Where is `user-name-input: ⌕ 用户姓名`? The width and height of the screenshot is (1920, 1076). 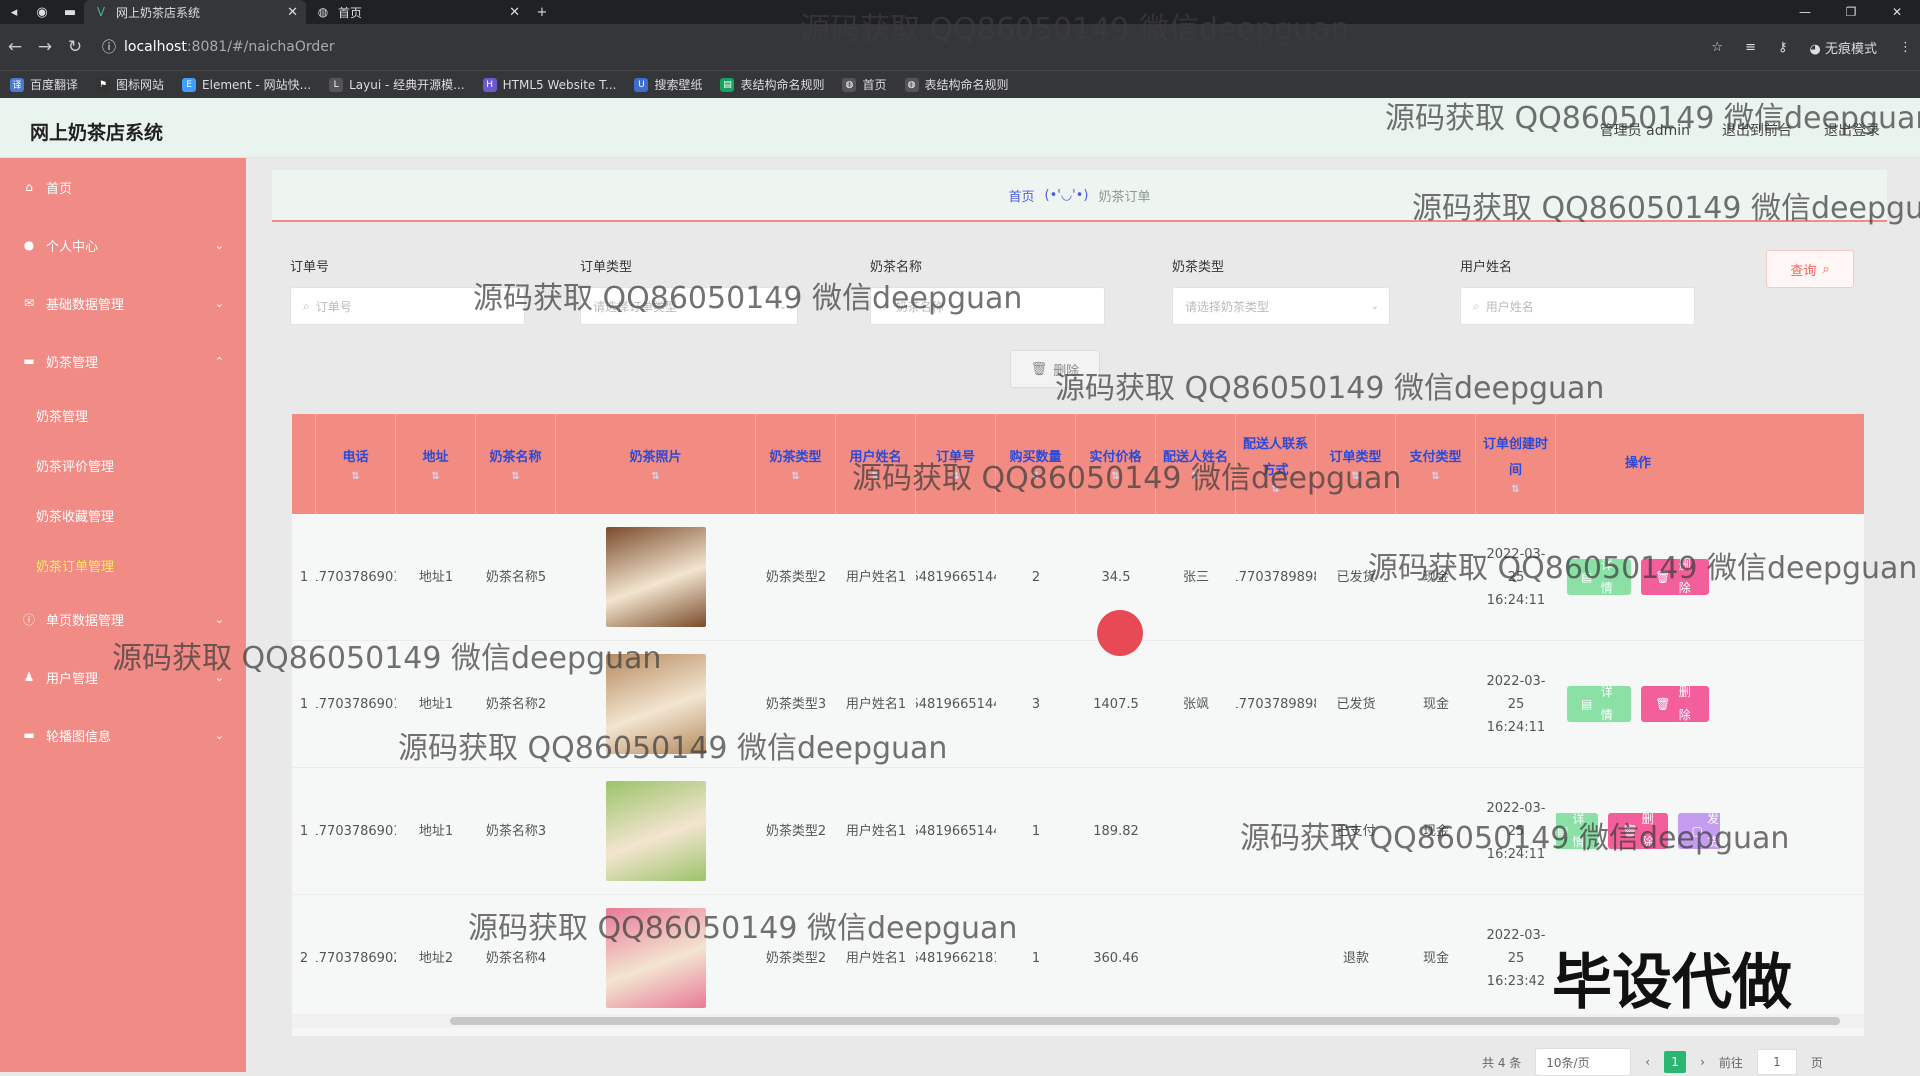
user-name-input: ⌕ 用户姓名 is located at coordinates (1577, 306).